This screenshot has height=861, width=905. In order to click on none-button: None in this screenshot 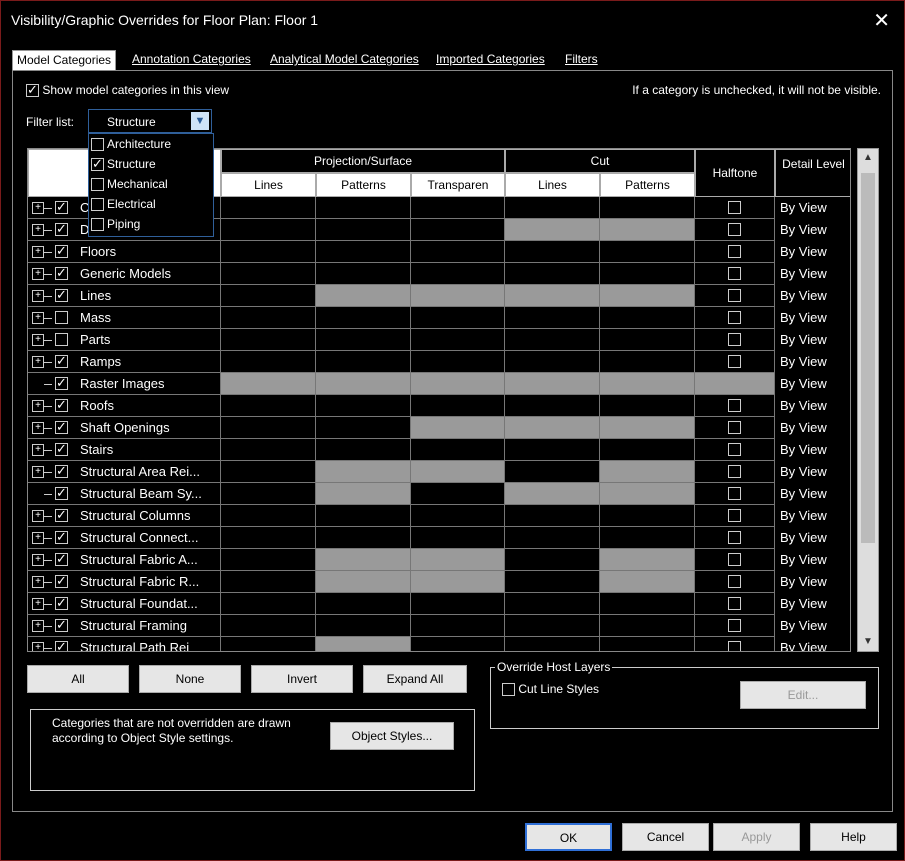, I will do `click(190, 679)`.